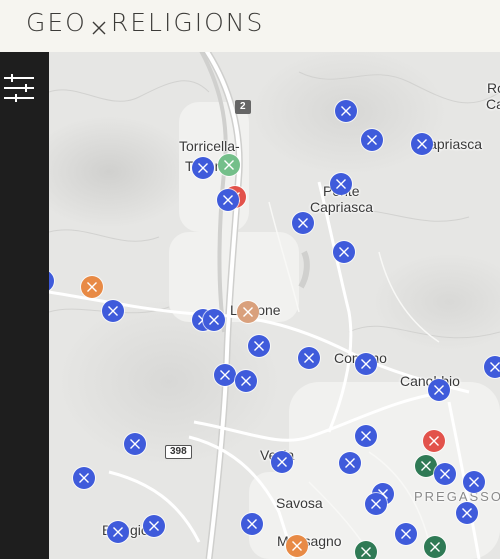 The width and height of the screenshot is (500, 559). Describe the element at coordinates (178, 452) in the screenshot. I see `road-badge-398: 398` at that location.